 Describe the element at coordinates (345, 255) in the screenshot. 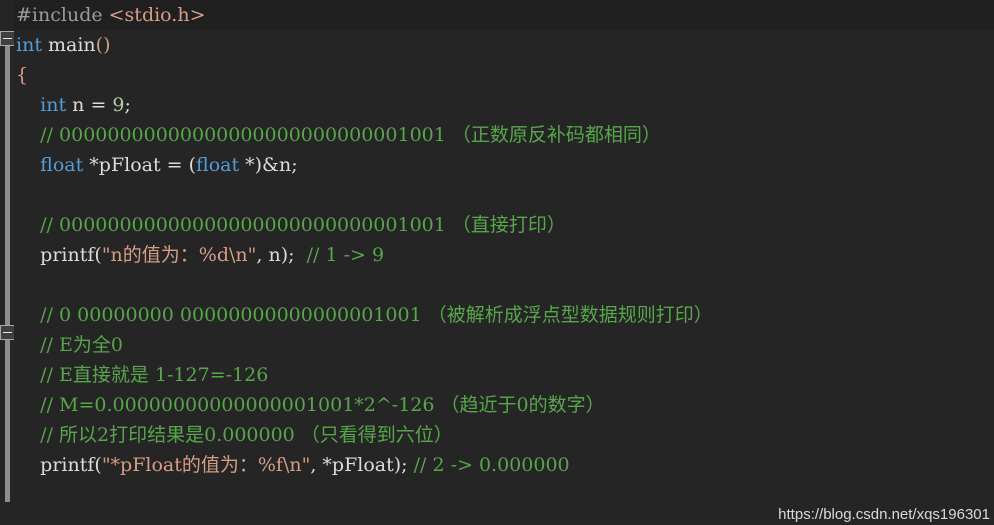

I see `line-printf-n-token-4: // 1 -> 9` at that location.